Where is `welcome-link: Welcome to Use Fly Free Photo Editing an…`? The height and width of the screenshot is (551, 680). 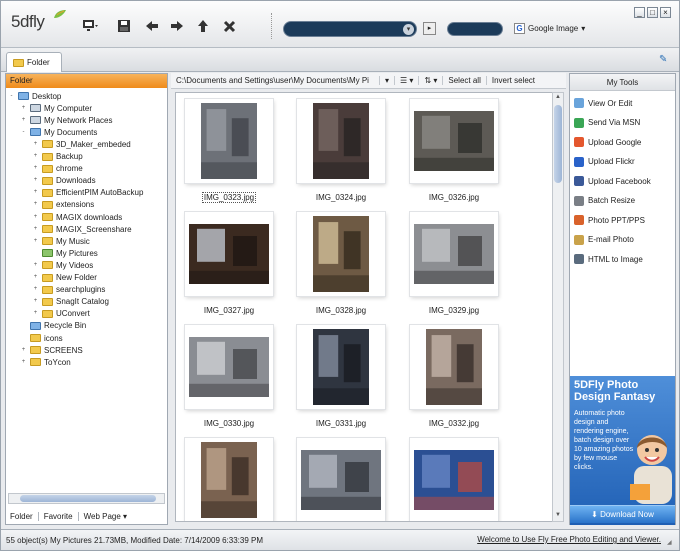
welcome-link: Welcome to Use Fly Free Photo Editing an… is located at coordinates (569, 539).